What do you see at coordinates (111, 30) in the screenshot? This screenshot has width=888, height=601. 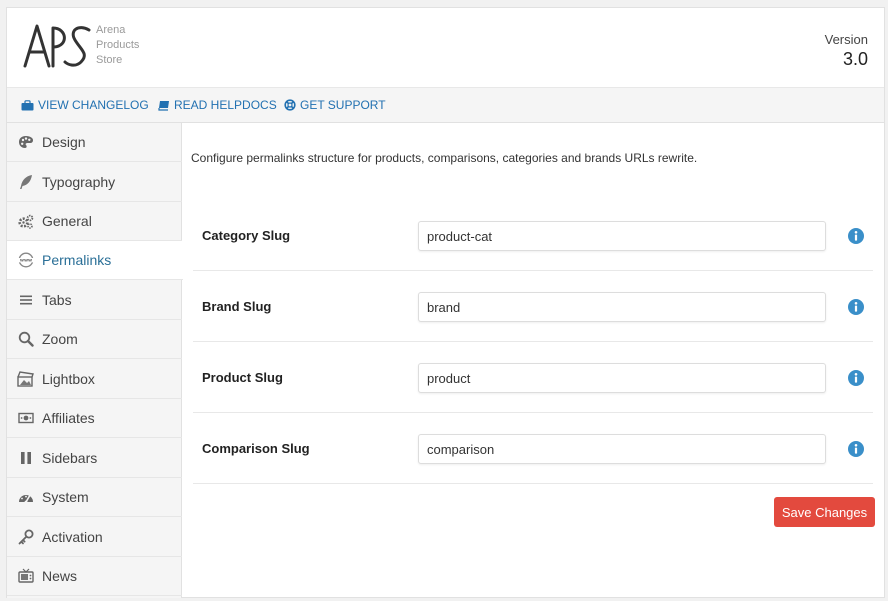 I see `logo-text-line: Arena` at bounding box center [111, 30].